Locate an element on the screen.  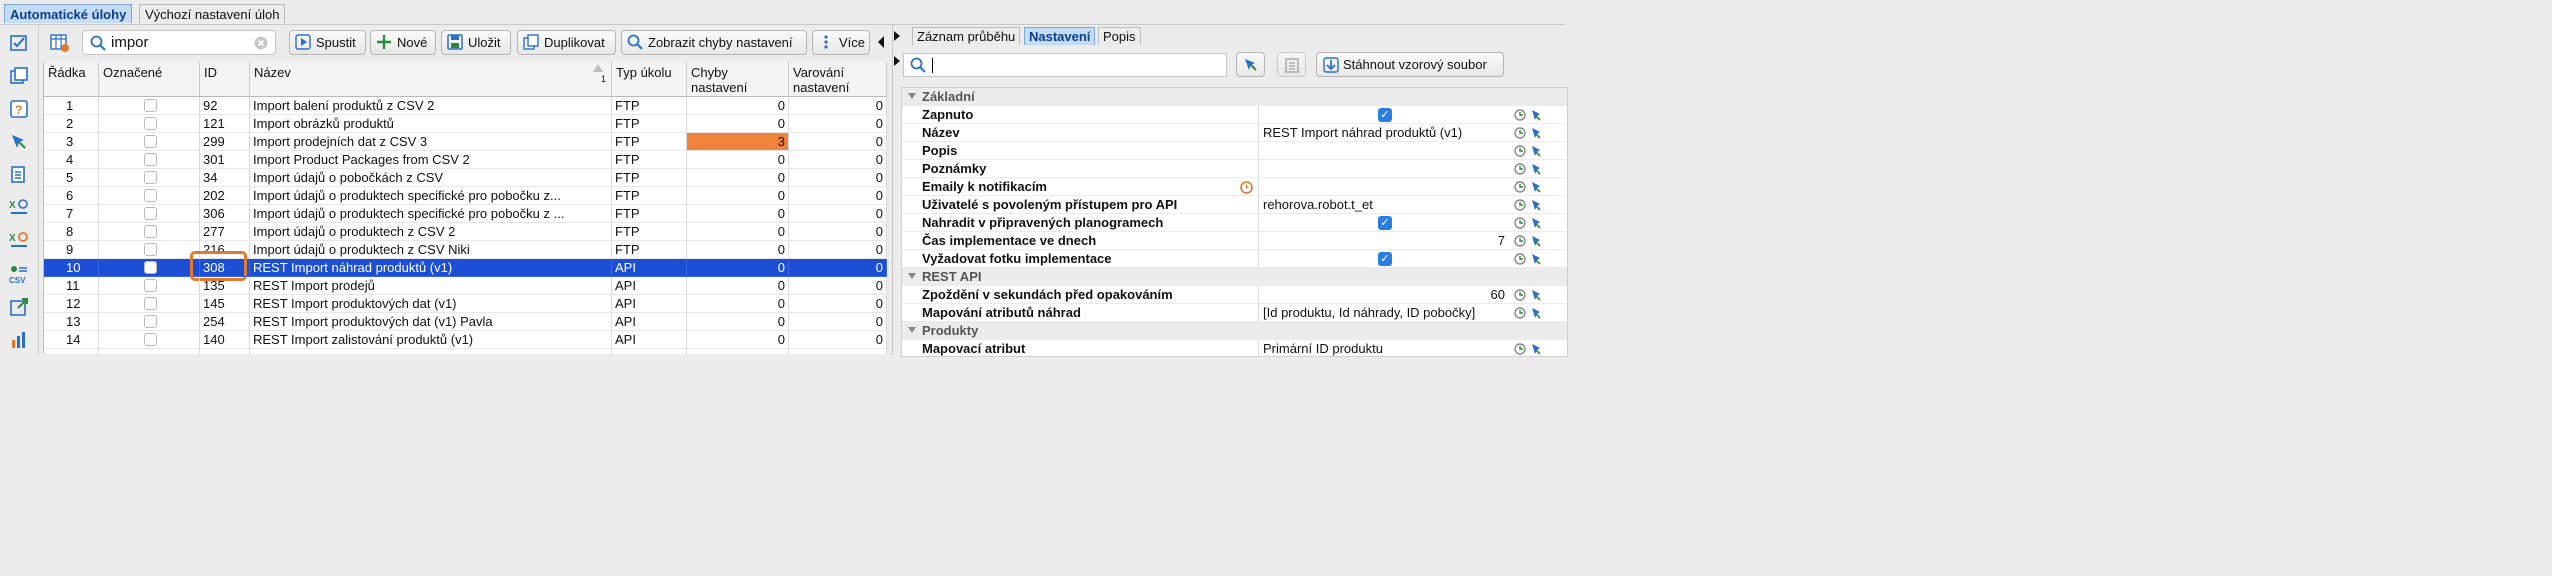
documents-icon is located at coordinates (19, 175).